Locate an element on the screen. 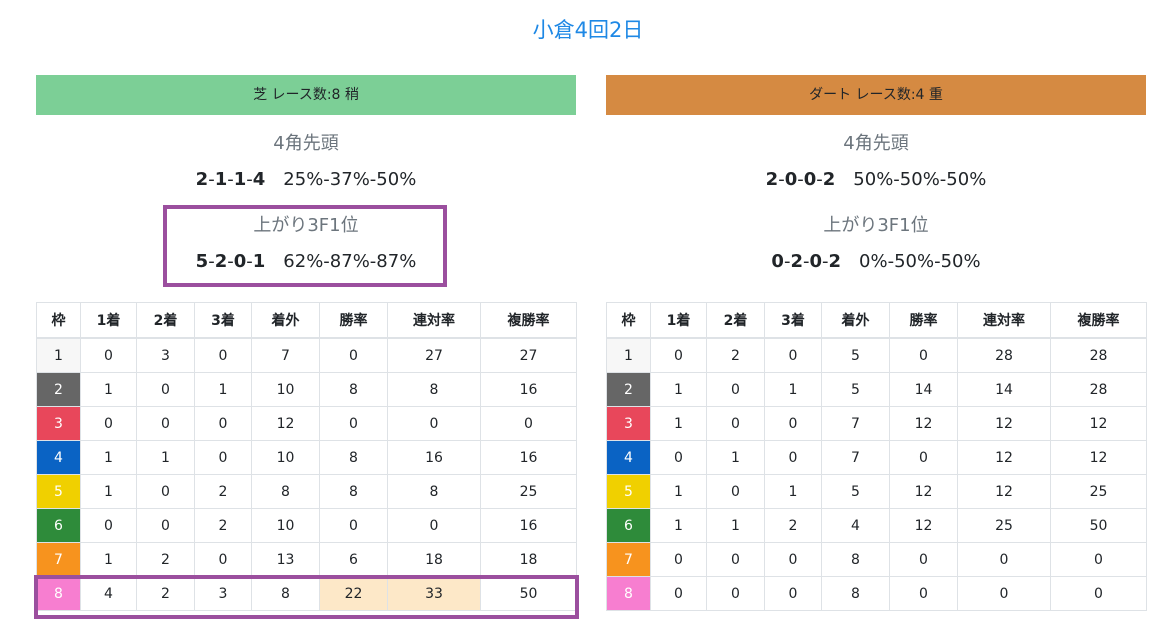  waku-cell: 6 is located at coordinates (58, 525).